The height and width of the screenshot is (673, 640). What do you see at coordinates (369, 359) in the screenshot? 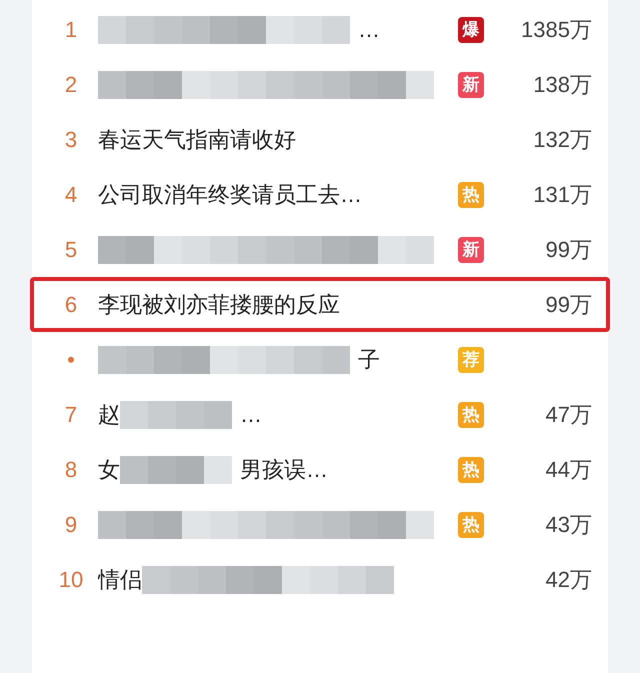
I see `topic-title: 子` at bounding box center [369, 359].